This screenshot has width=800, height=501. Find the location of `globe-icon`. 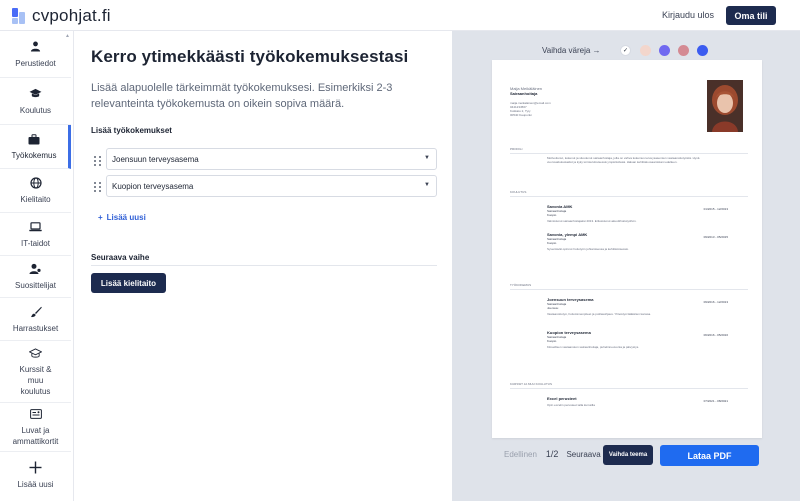

globe-icon is located at coordinates (36, 183).